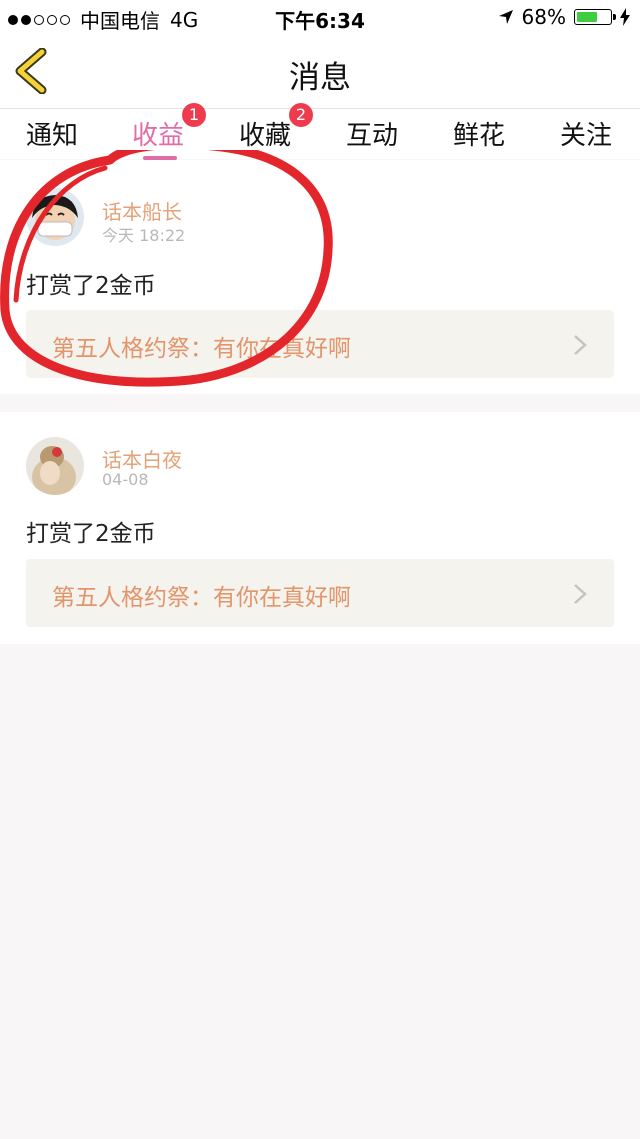 The height and width of the screenshot is (1139, 640). Describe the element at coordinates (320, 17) in the screenshot. I see `status-bar: 中国电信 4G 下午6:34 68%` at that location.